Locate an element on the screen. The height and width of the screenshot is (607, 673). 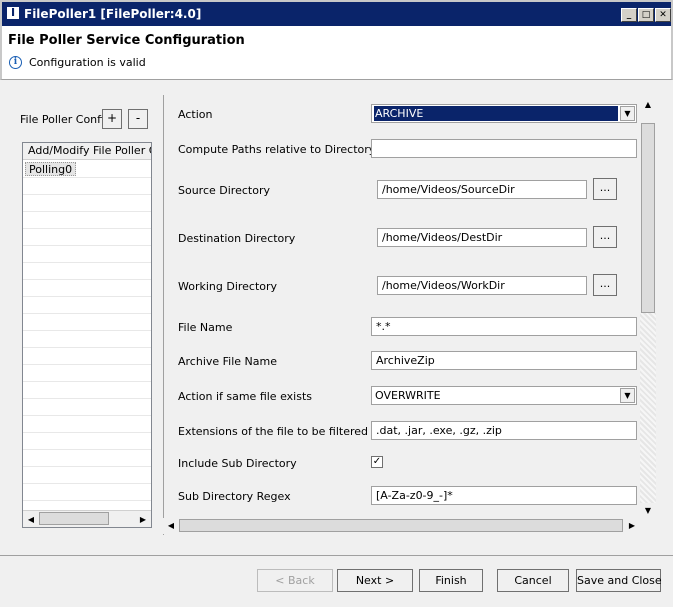
source-directory-label: Source Directory is located at coordinates (224, 190).